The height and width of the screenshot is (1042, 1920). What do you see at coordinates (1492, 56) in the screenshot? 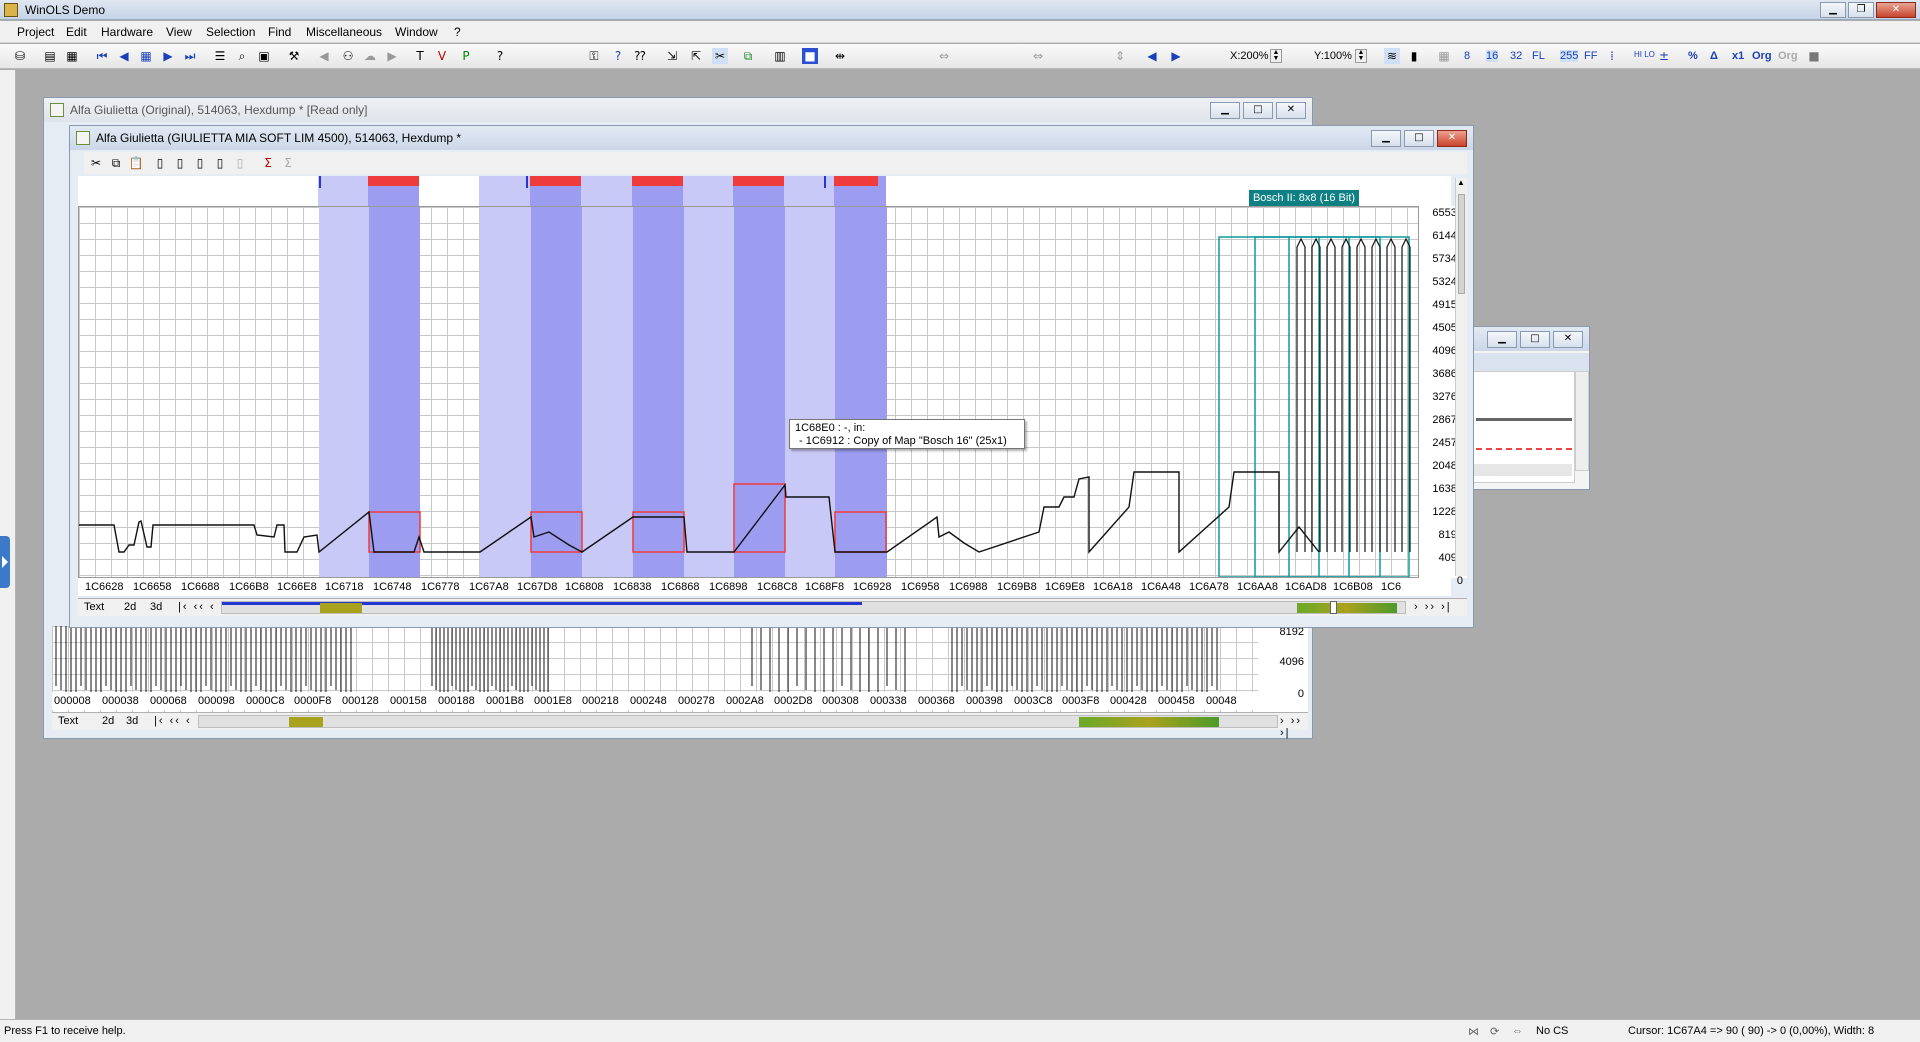
I see `sixteen-bit-button: 16` at bounding box center [1492, 56].